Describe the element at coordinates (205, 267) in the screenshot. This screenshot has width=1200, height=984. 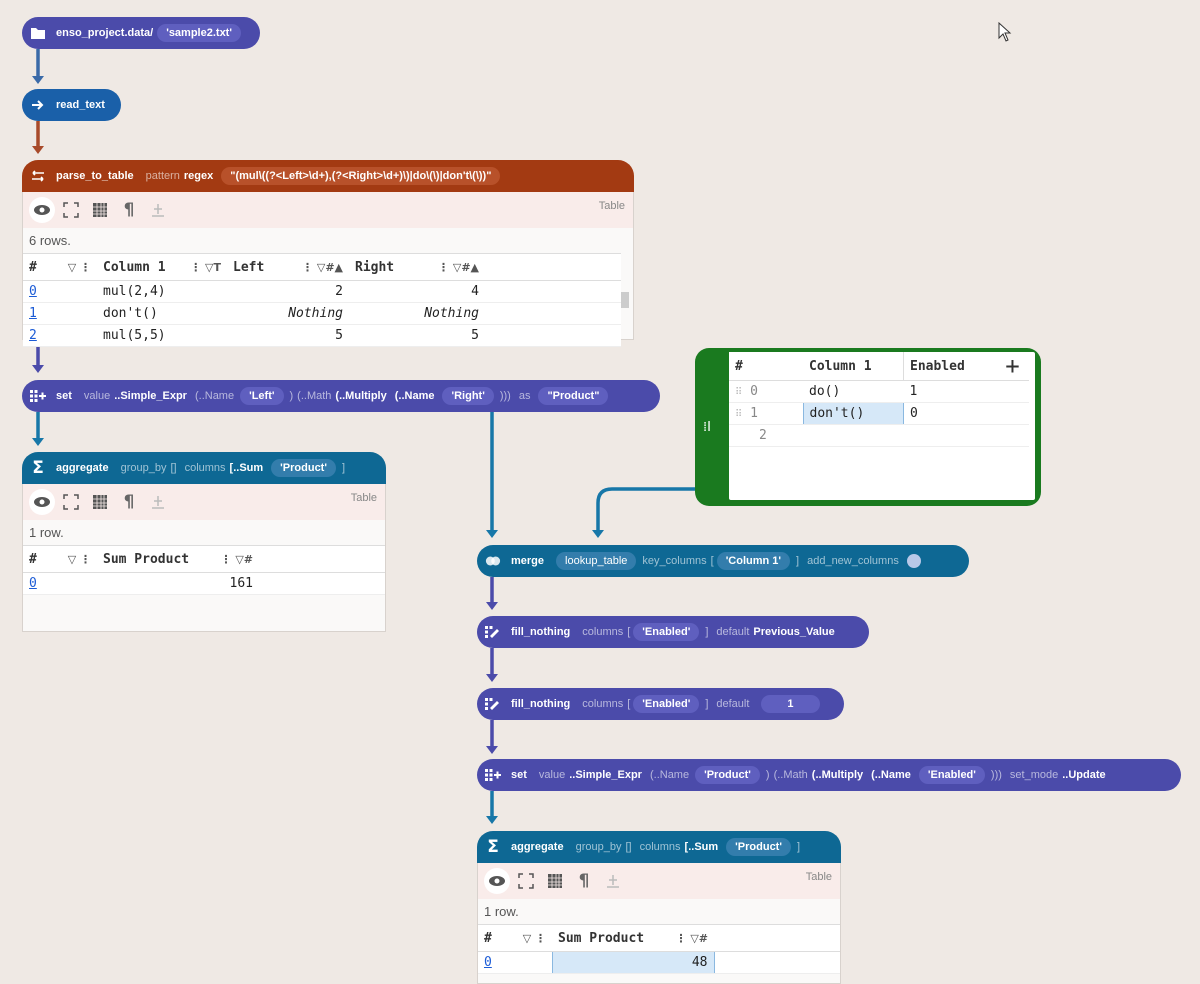
I see `filter-icon: ⋮ ▽T` at that location.